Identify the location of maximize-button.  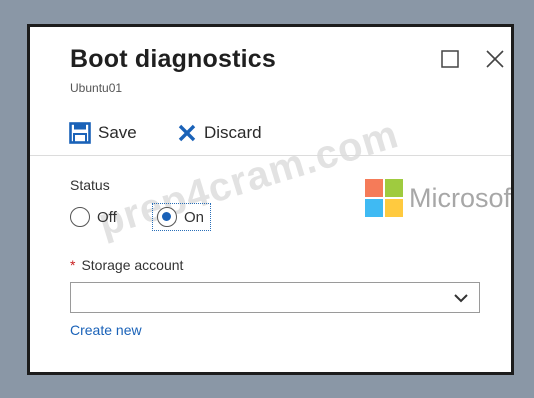
(450, 59).